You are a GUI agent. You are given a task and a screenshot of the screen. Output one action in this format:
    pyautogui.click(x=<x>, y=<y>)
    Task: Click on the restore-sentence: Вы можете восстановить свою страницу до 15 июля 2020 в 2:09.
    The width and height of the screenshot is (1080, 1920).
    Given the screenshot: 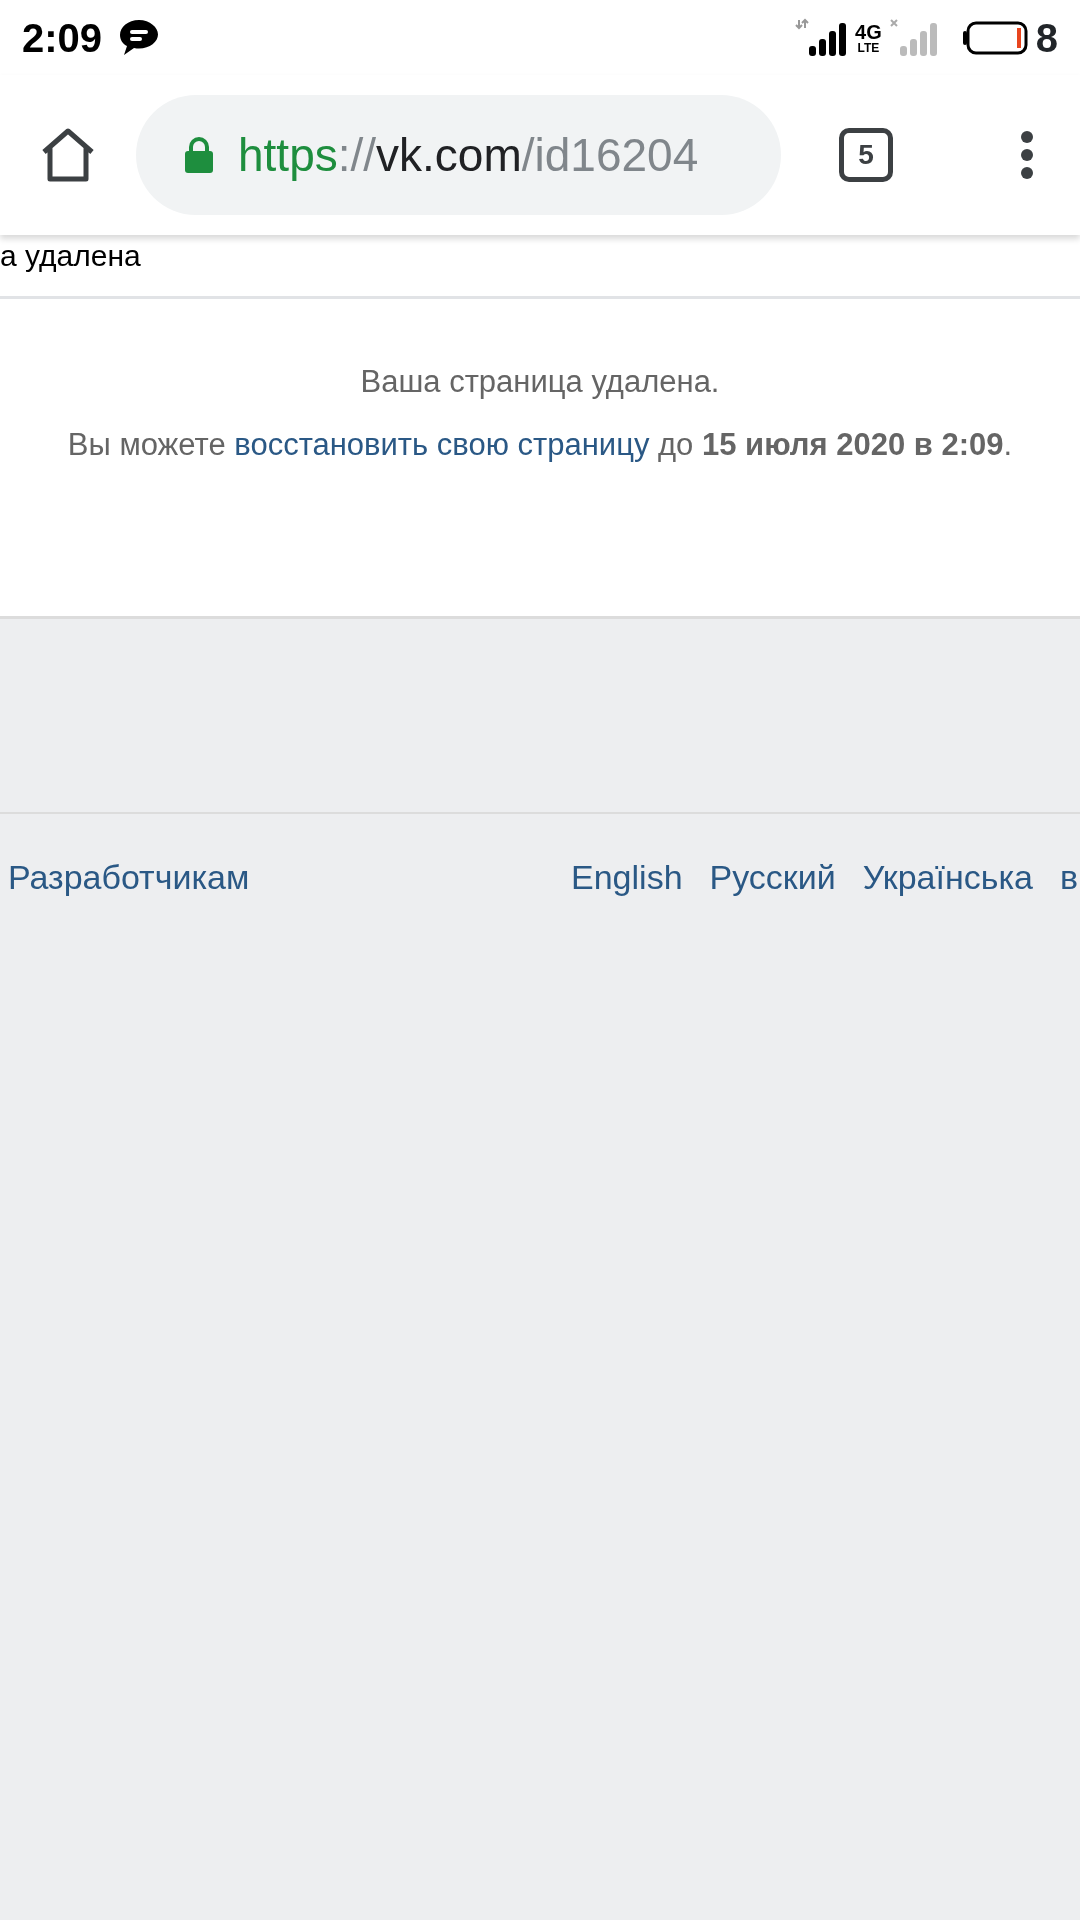 What is the action you would take?
    pyautogui.click(x=540, y=444)
    